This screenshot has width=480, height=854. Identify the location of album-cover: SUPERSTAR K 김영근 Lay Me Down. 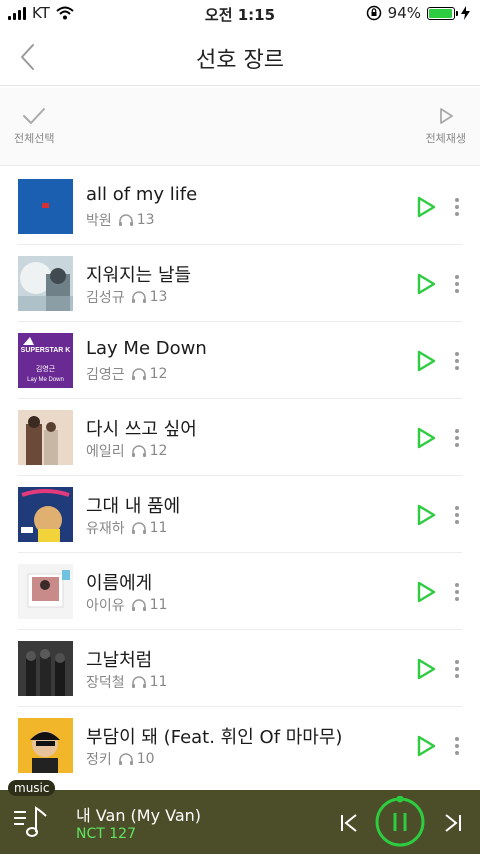
(45, 360).